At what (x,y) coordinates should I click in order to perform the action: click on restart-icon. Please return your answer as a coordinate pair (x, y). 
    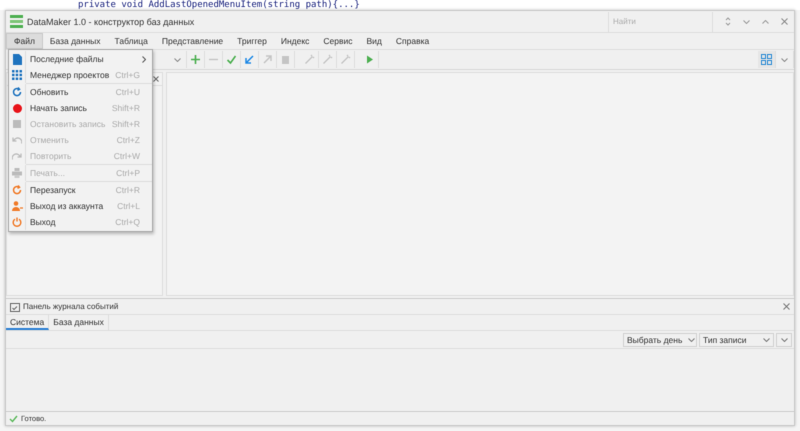
    Looking at the image, I should click on (17, 190).